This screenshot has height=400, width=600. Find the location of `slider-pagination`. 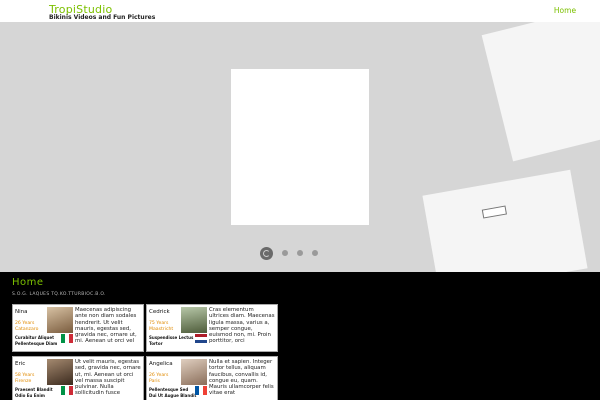

slider-pagination is located at coordinates (289, 253).